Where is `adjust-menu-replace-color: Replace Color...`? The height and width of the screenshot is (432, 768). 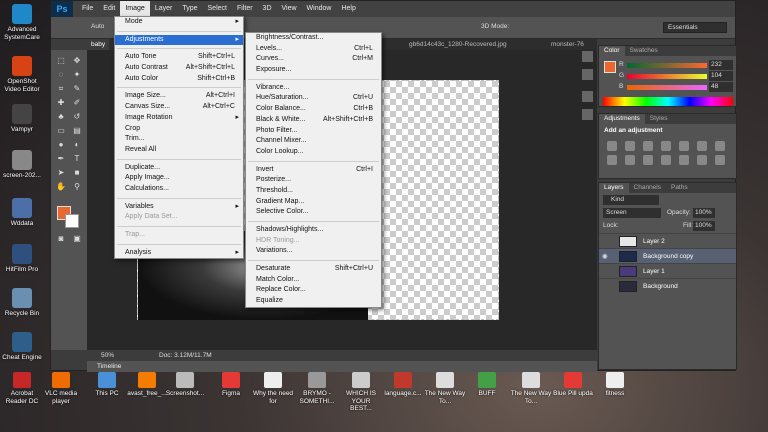 adjust-menu-replace-color: Replace Color... is located at coordinates (313, 290).